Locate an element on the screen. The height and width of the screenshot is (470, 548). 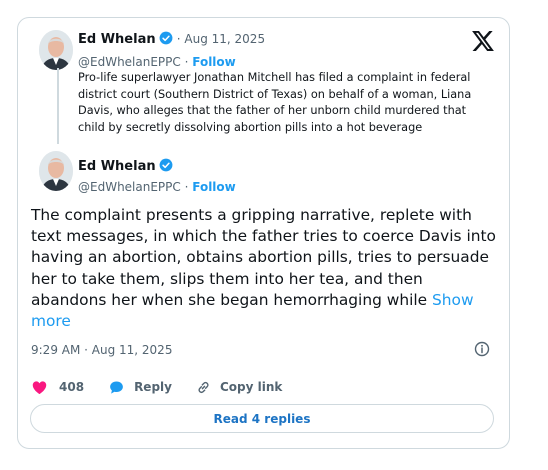
info-icon is located at coordinates (482, 349).